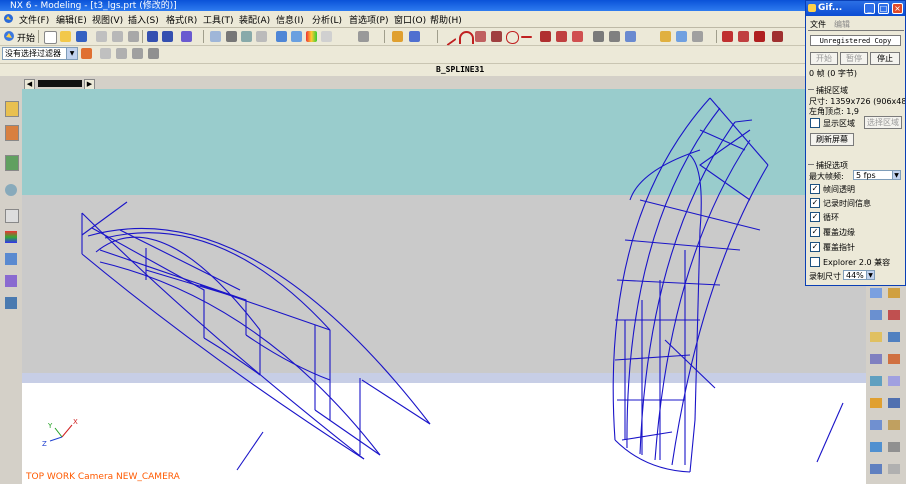  Describe the element at coordinates (869, 8) in the screenshot. I see `minimize-icon: _` at that location.